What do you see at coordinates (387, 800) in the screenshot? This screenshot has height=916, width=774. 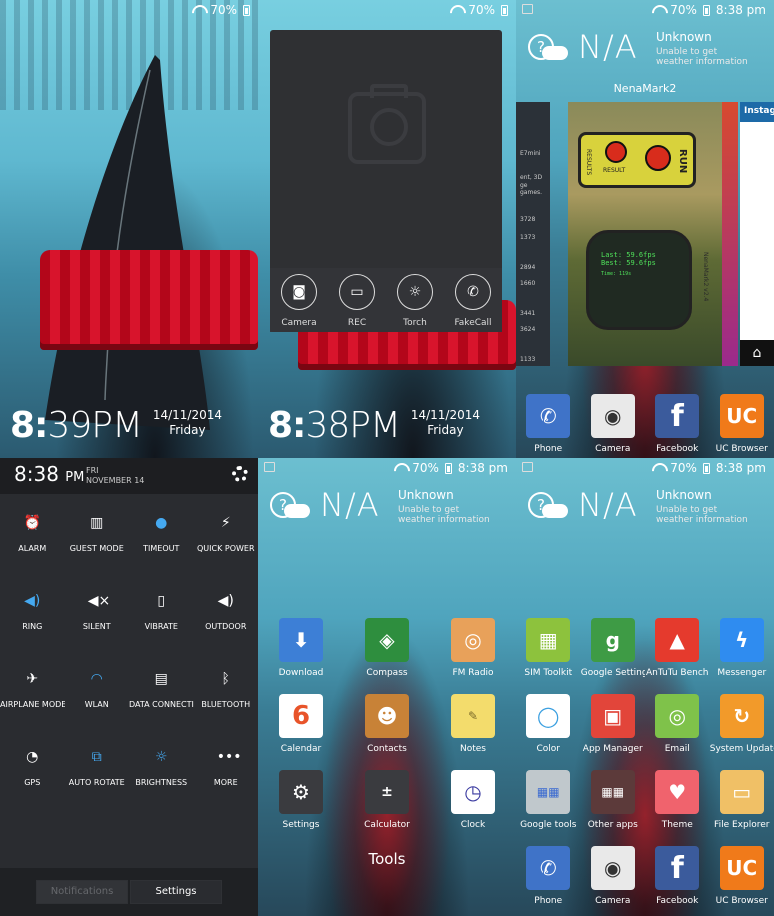 I see `app-calculator: ± Calculator` at bounding box center [387, 800].